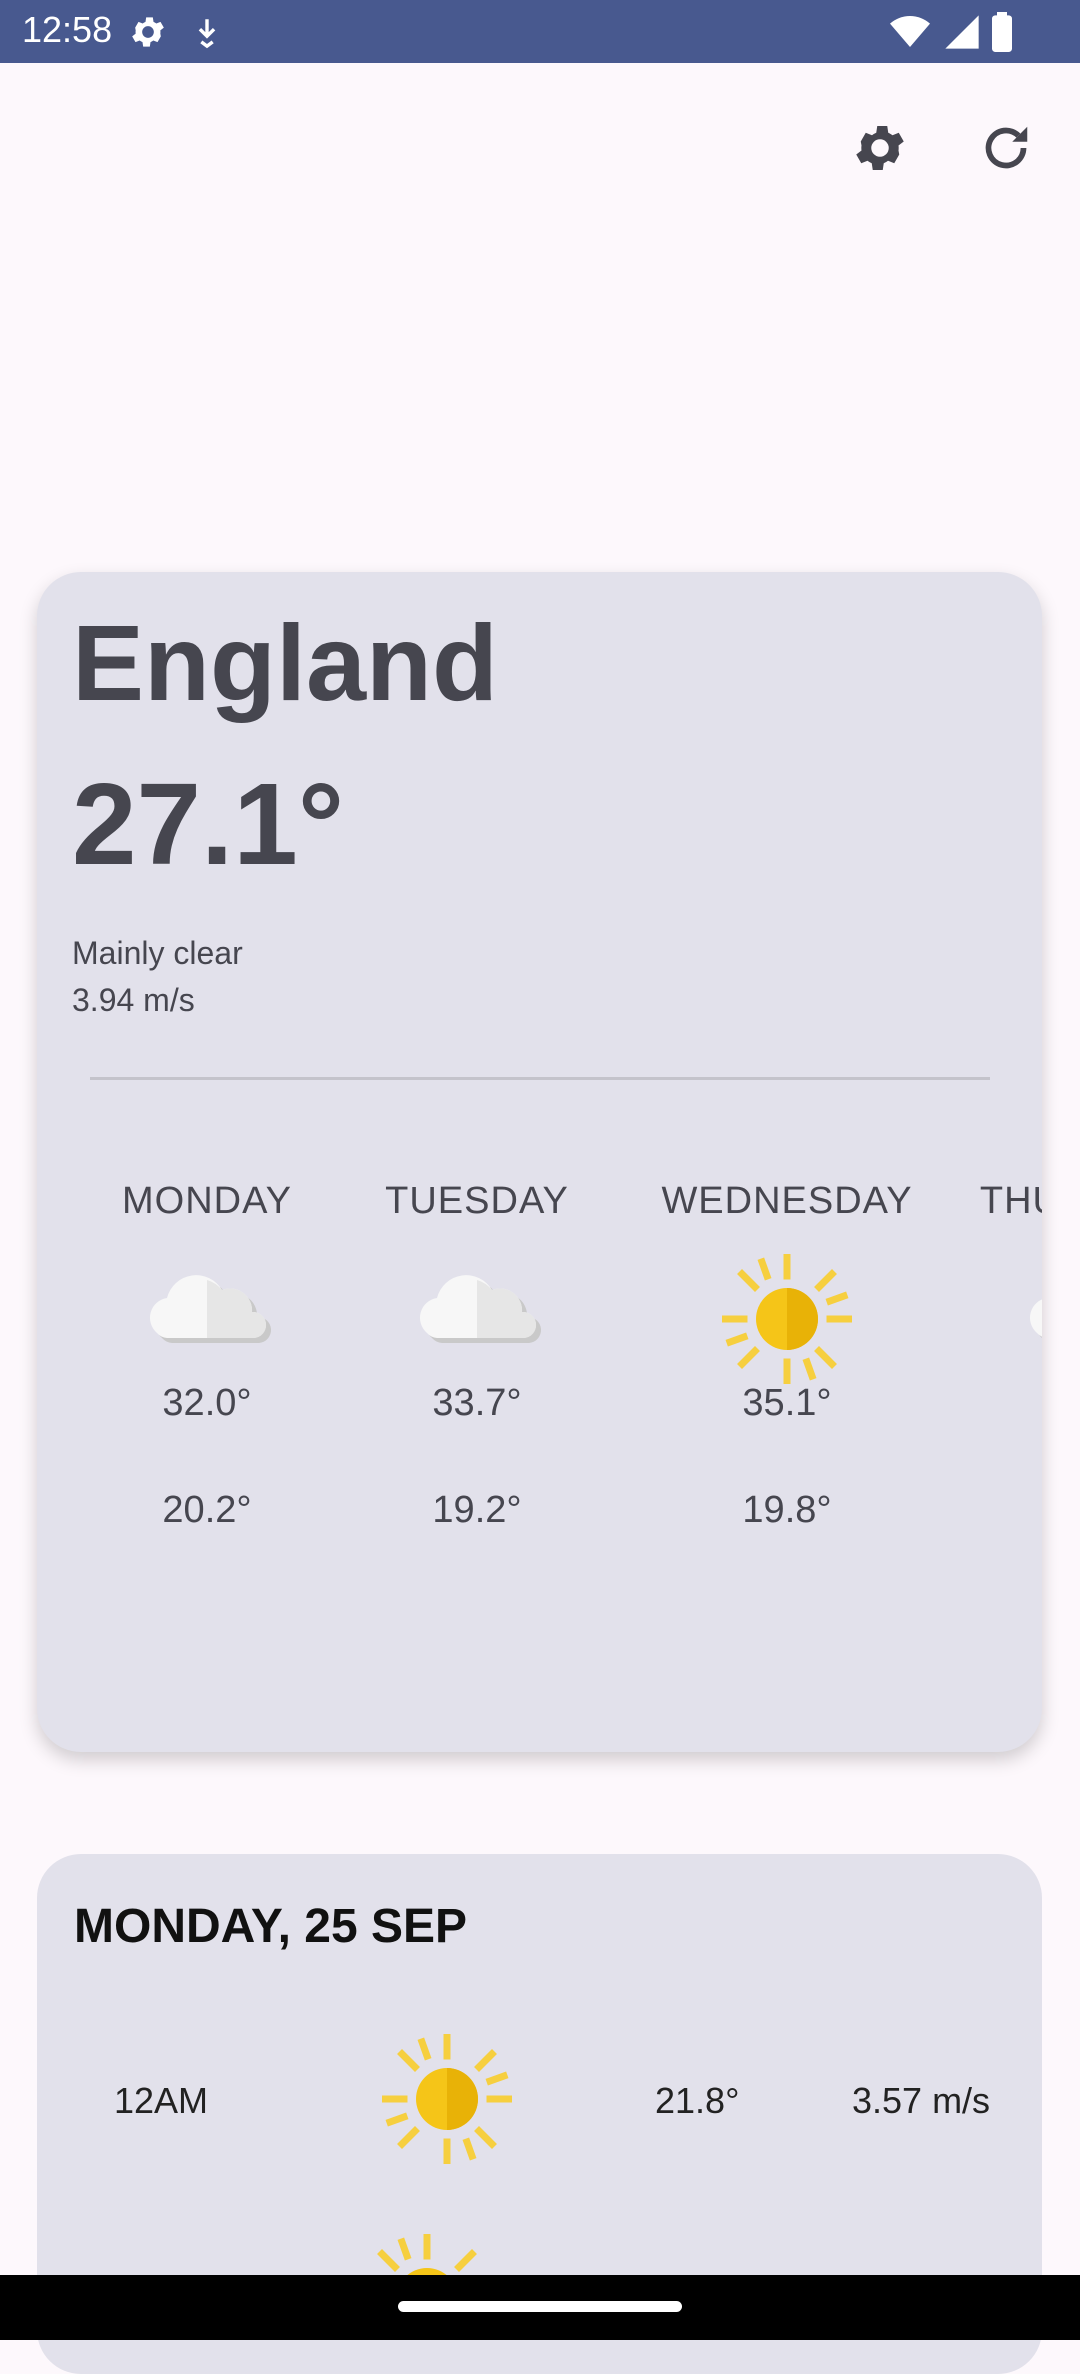 This screenshot has width=1080, height=2374. Describe the element at coordinates (477, 1510) in the screenshot. I see `day-low-temp: 19.2°` at that location.